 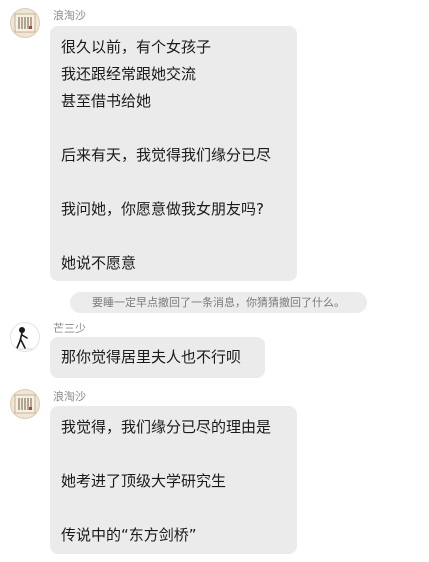 I want to click on message-text-line: 她说不愿意, so click(x=99, y=263).